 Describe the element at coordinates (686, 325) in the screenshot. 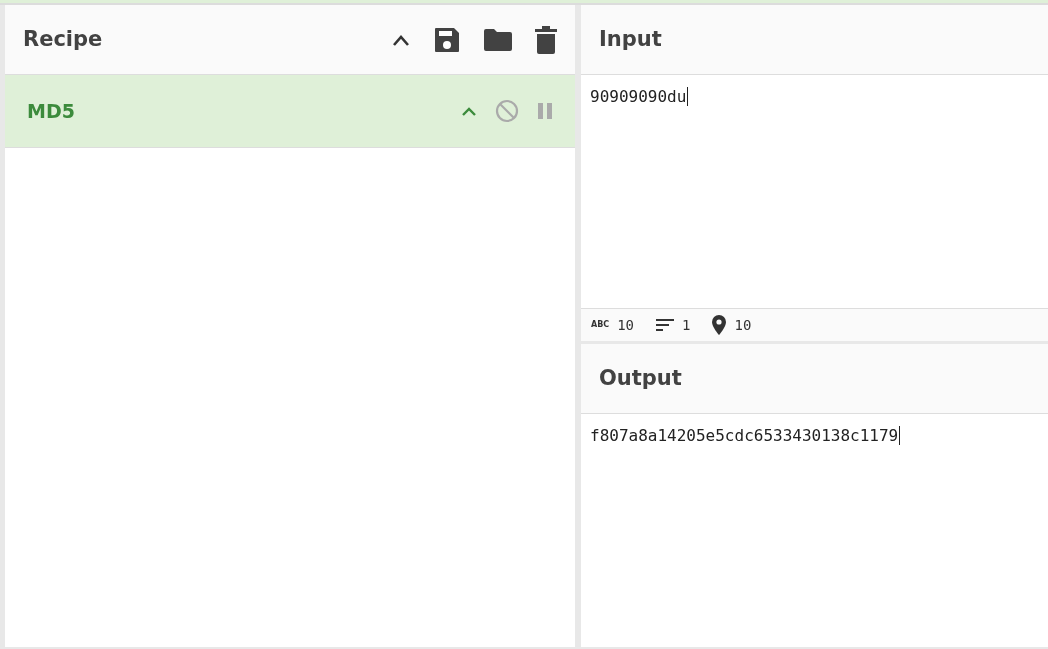

I see `stat-value: 1` at that location.